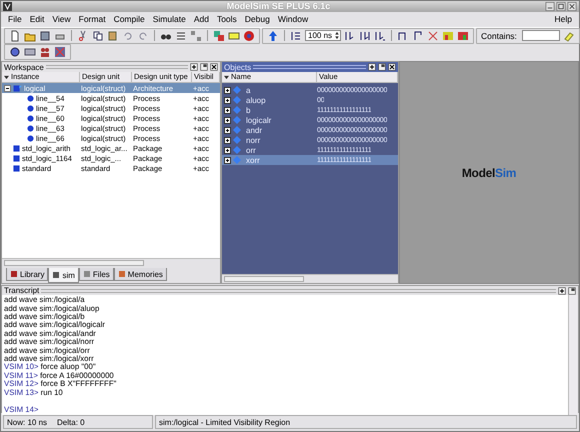 This screenshot has height=432, width=580. What do you see at coordinates (15, 36) in the screenshot?
I see `new-file-icon` at bounding box center [15, 36].